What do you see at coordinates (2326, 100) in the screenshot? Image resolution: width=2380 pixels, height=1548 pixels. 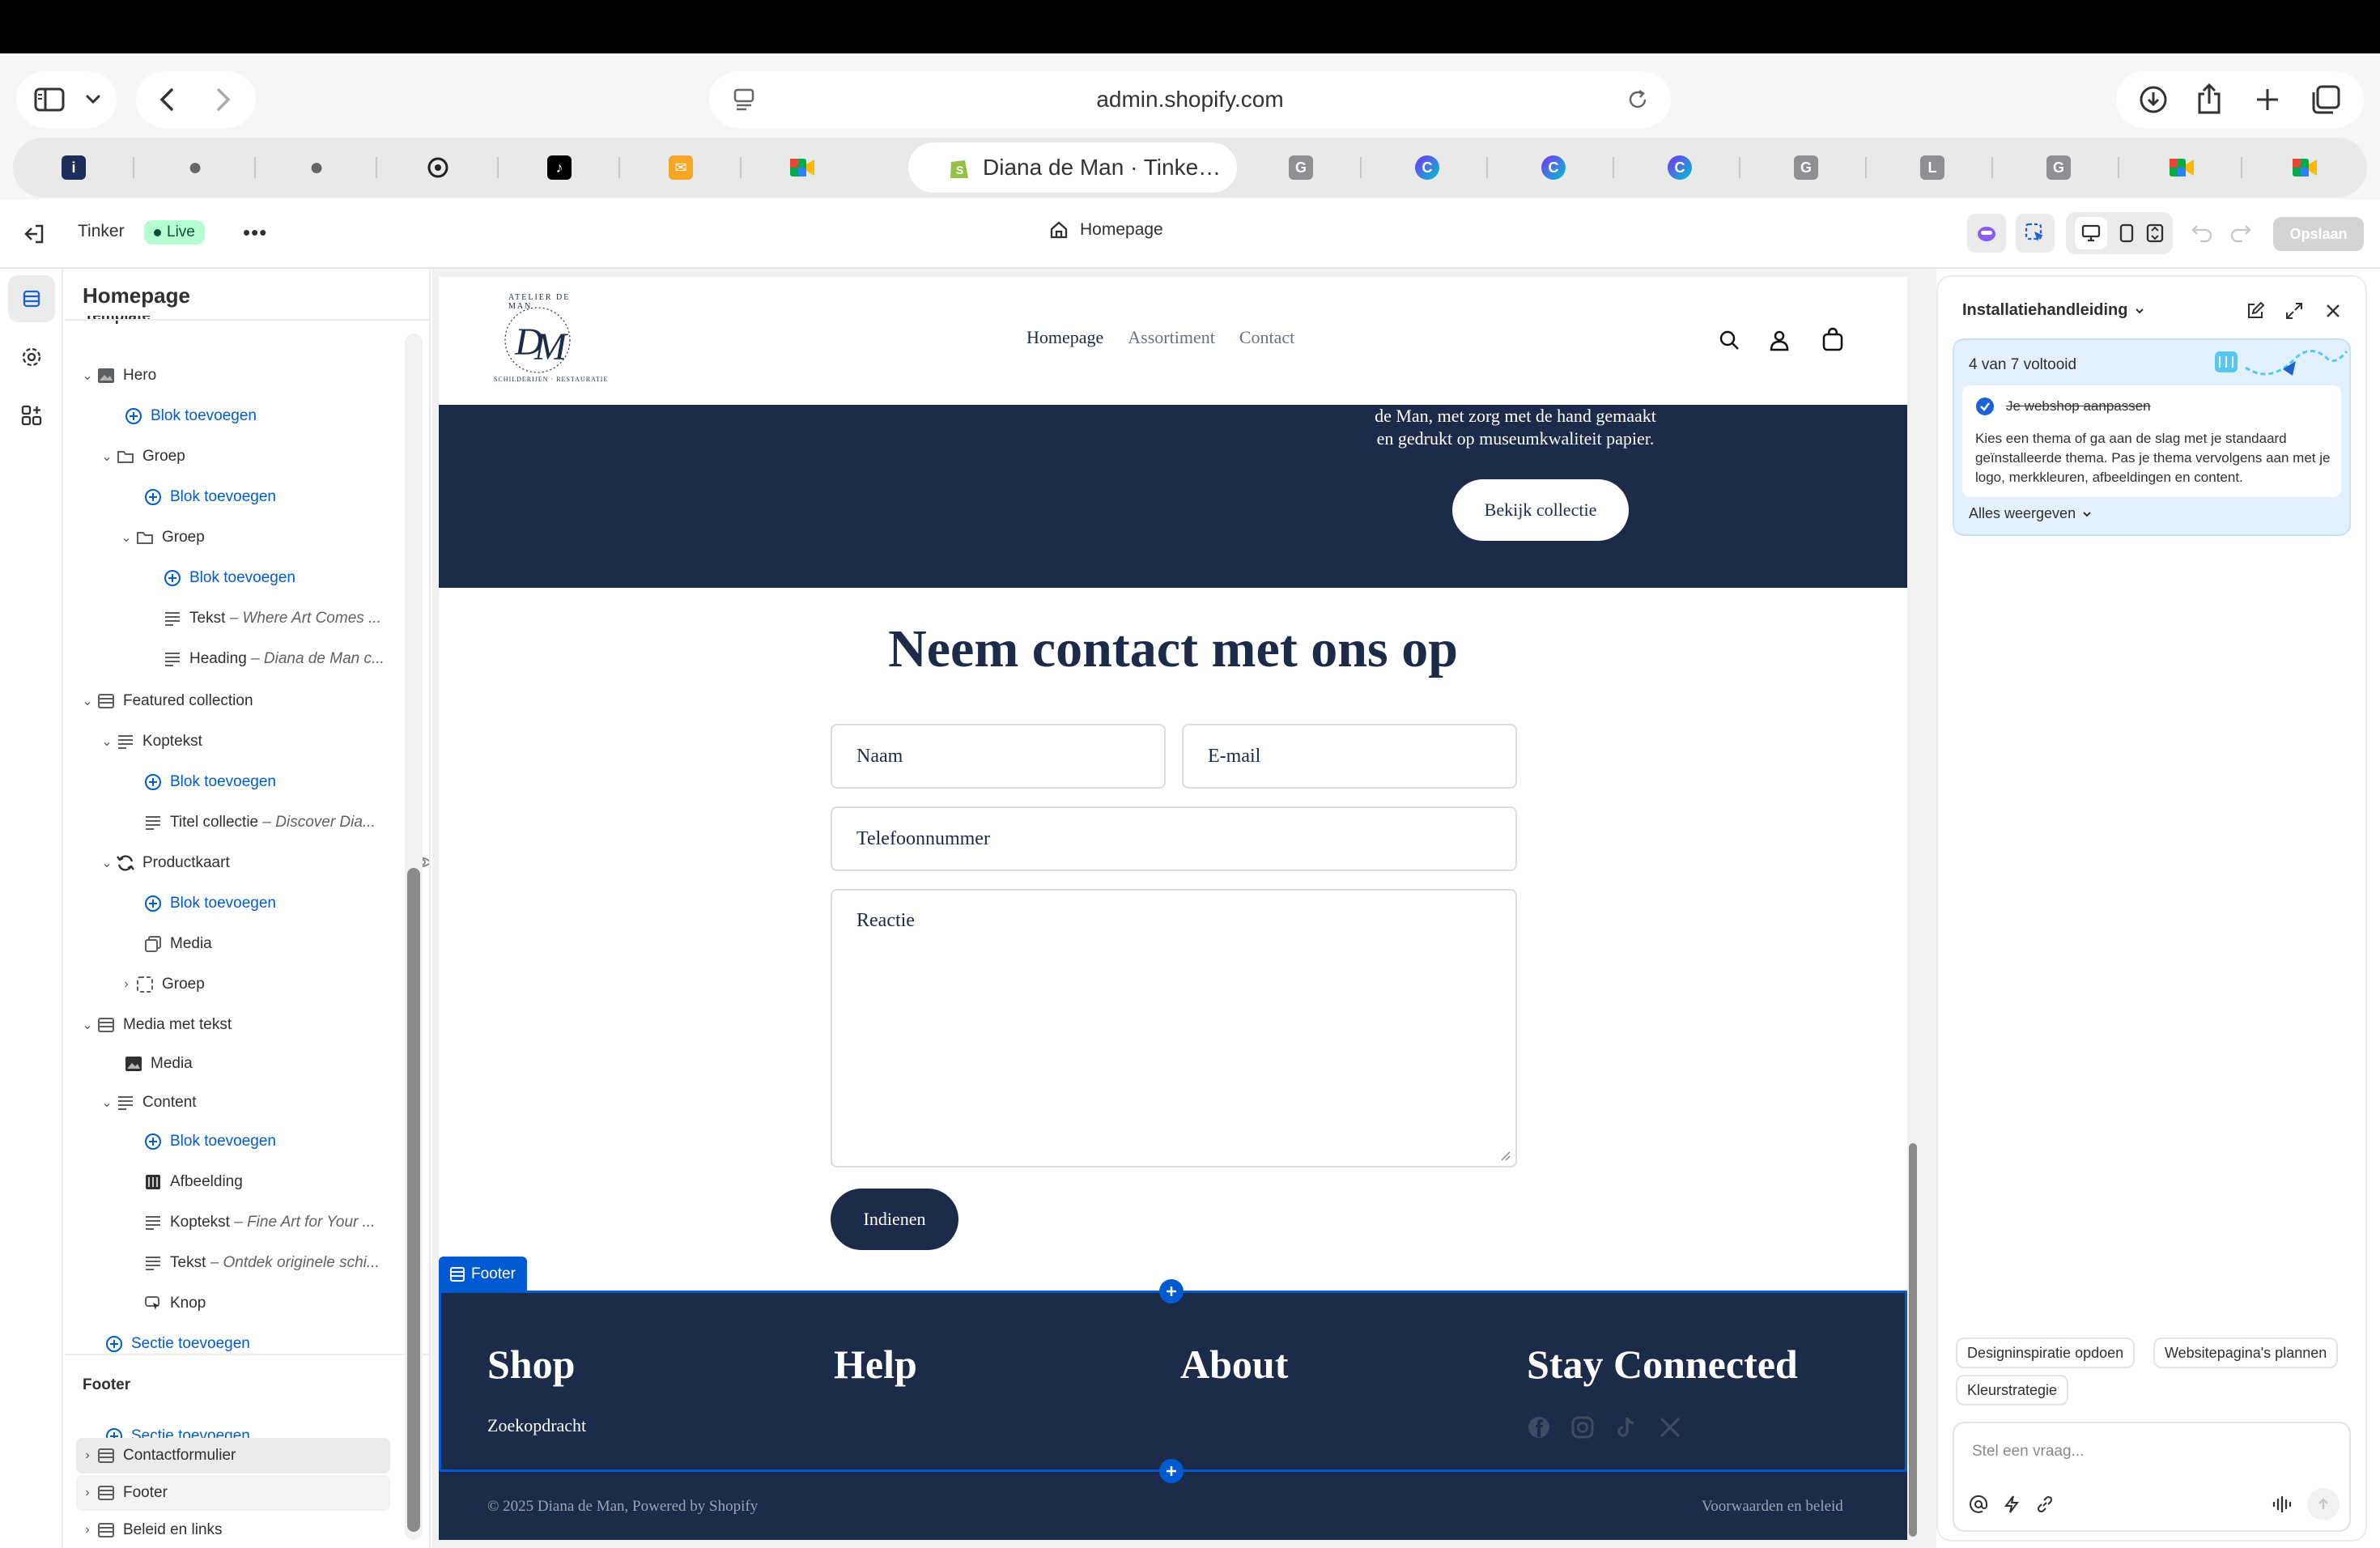 I see `tab-overview-icon` at bounding box center [2326, 100].